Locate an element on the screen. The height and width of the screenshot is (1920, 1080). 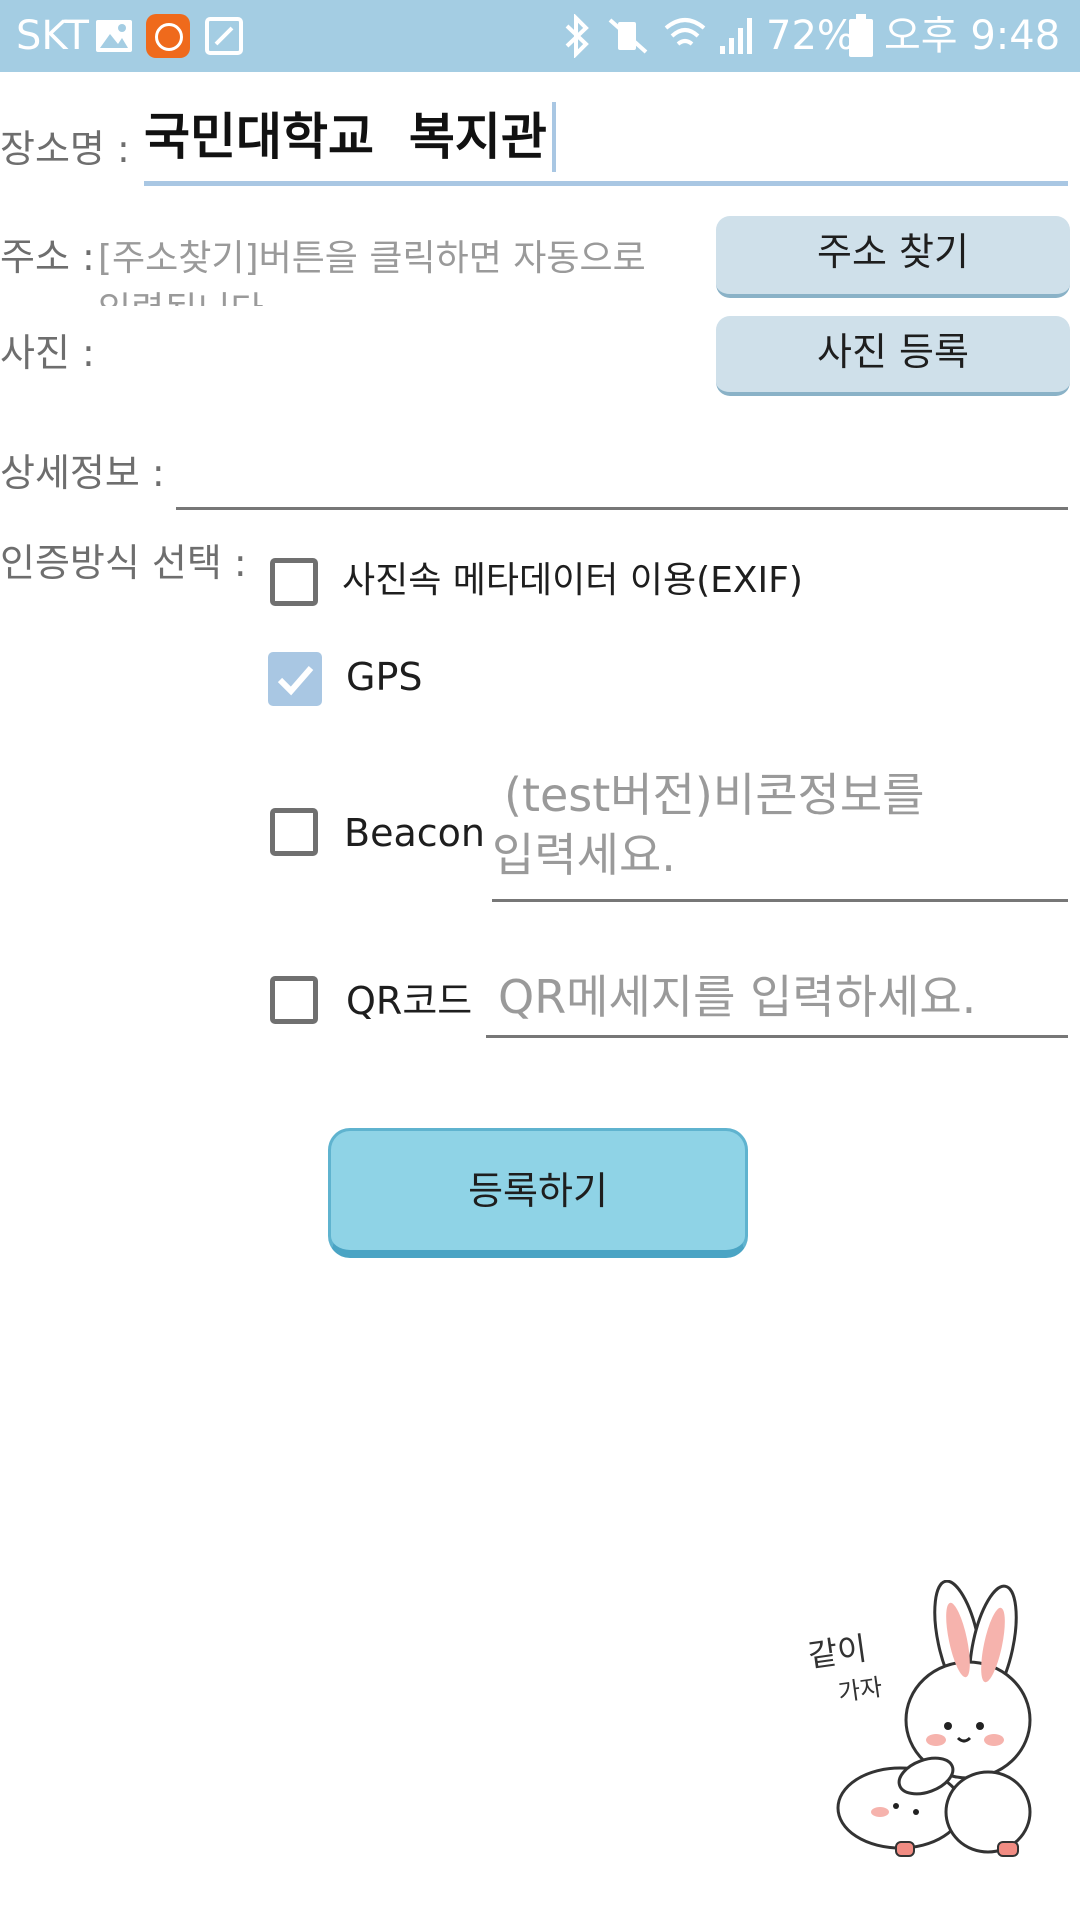
check-icon is located at coordinates (295, 681).